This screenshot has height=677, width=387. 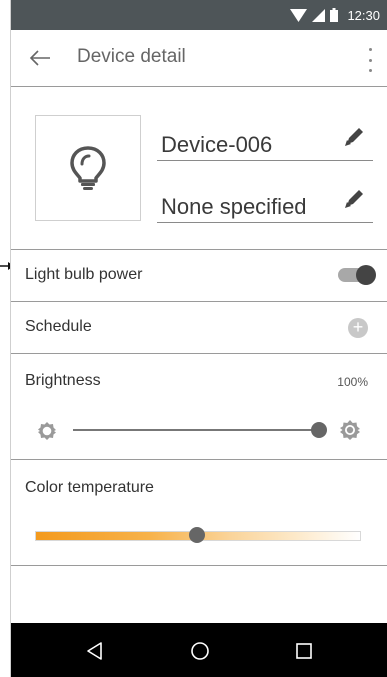 I want to click on system-nav-bar, so click(x=199, y=650).